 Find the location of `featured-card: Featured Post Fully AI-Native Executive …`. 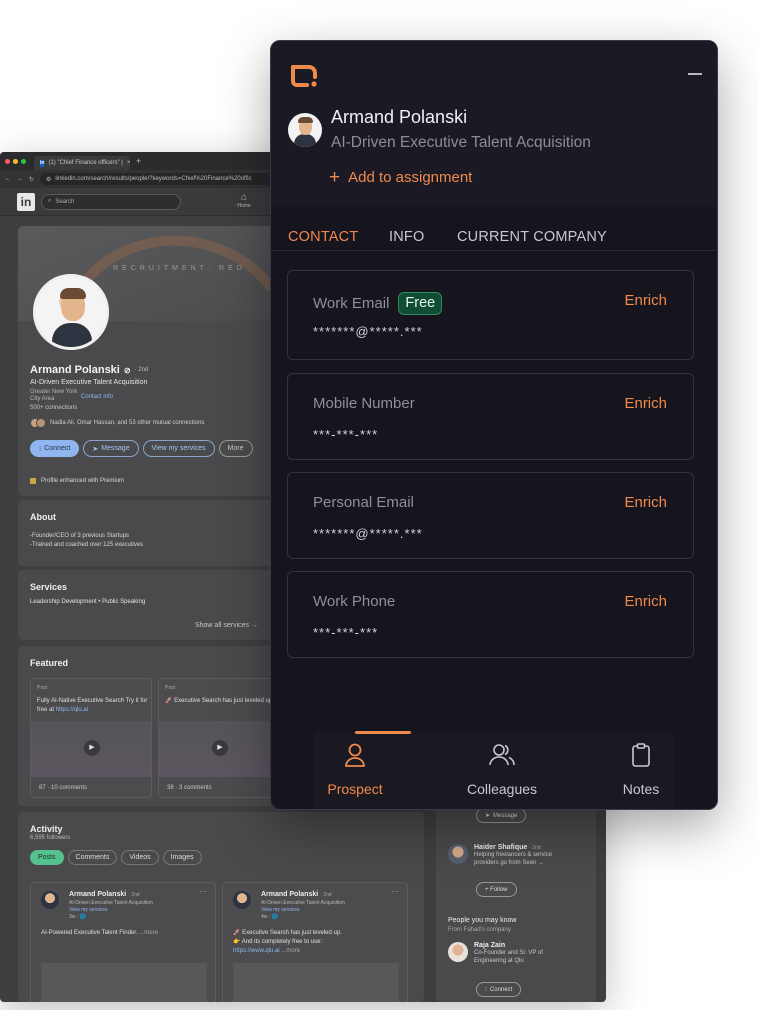

featured-card: Featured Post Fully AI-Native Executive … is located at coordinates (150, 726).